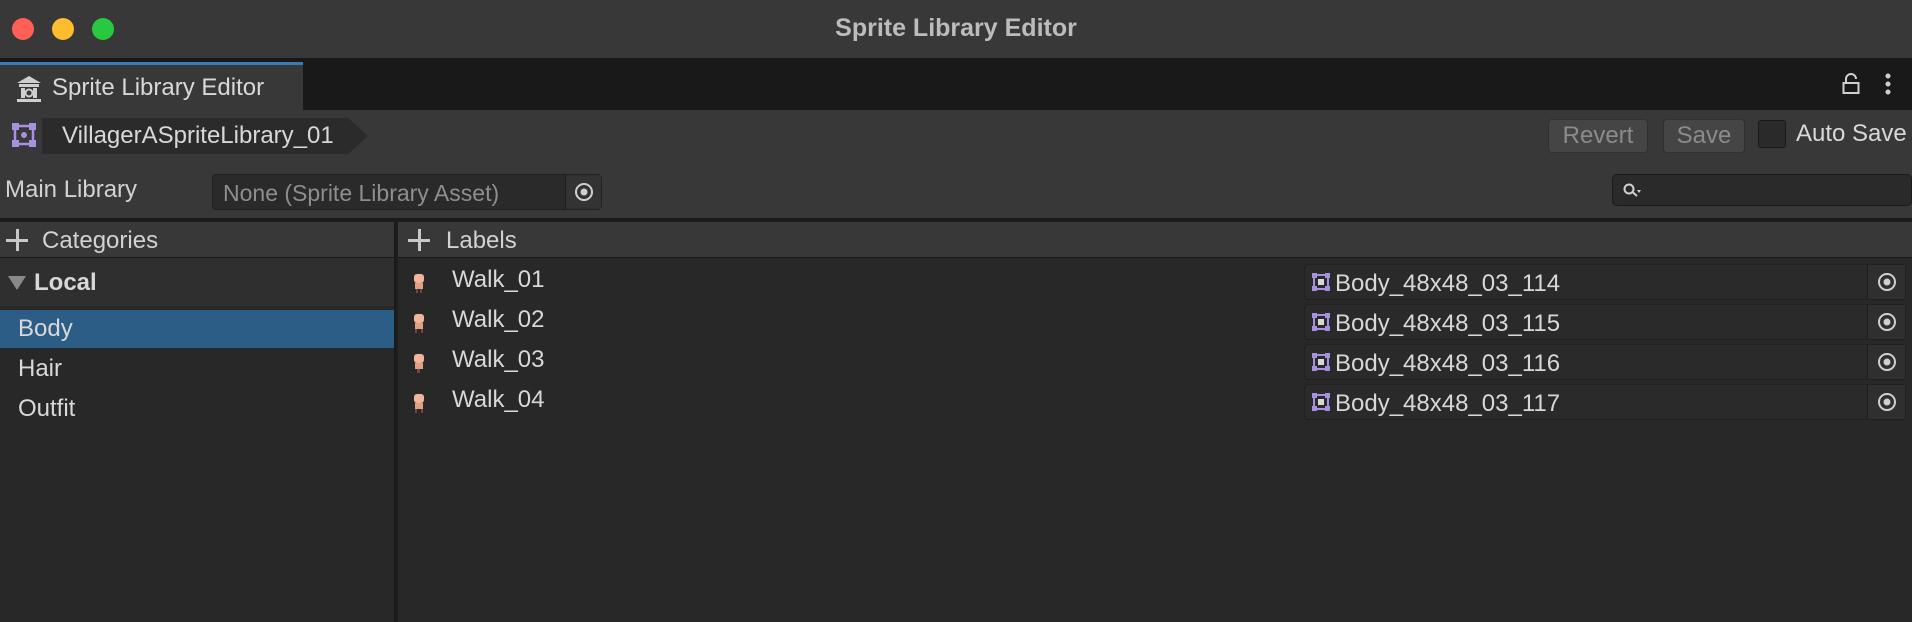 The width and height of the screenshot is (1912, 622). What do you see at coordinates (1155, 362) in the screenshot?
I see `label-row: Walk_03 Body_48x48_03_116` at bounding box center [1155, 362].